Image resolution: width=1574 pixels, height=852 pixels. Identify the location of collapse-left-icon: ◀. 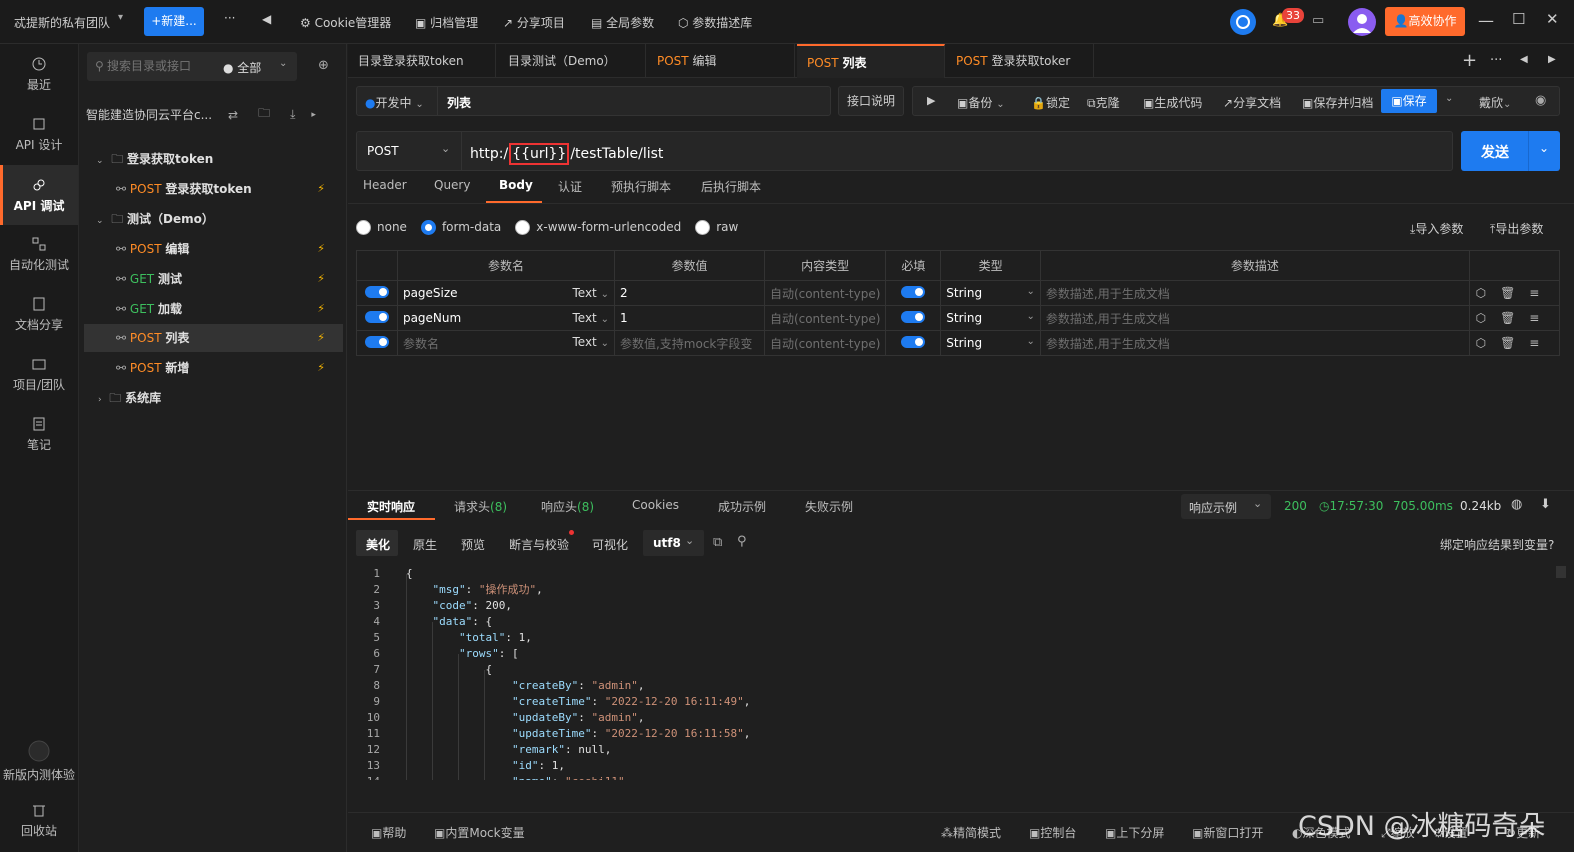
(266, 19).